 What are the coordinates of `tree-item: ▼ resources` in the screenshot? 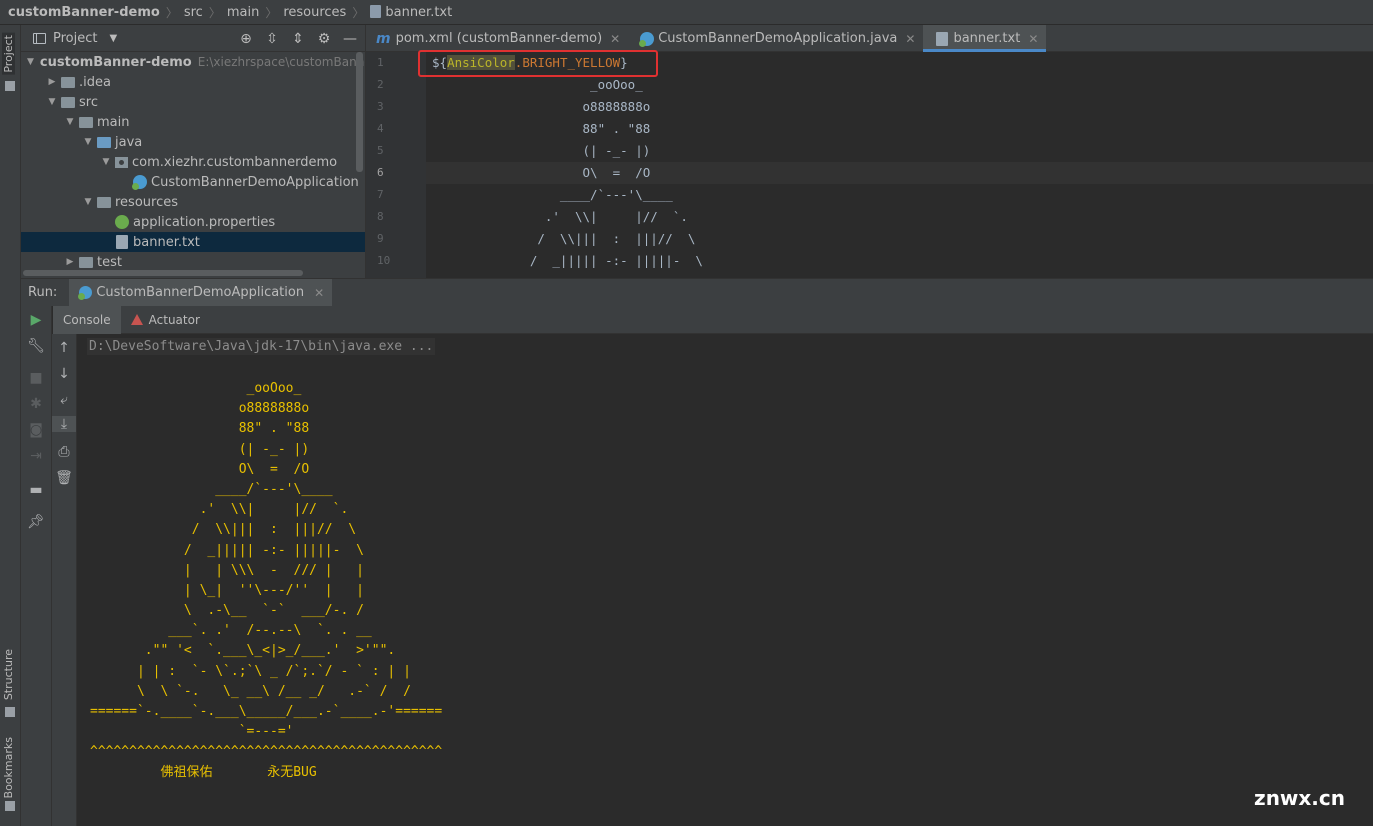 It's located at (193, 202).